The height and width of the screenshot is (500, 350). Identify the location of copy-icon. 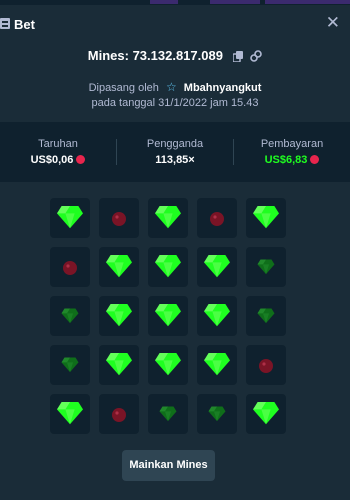
(237, 57).